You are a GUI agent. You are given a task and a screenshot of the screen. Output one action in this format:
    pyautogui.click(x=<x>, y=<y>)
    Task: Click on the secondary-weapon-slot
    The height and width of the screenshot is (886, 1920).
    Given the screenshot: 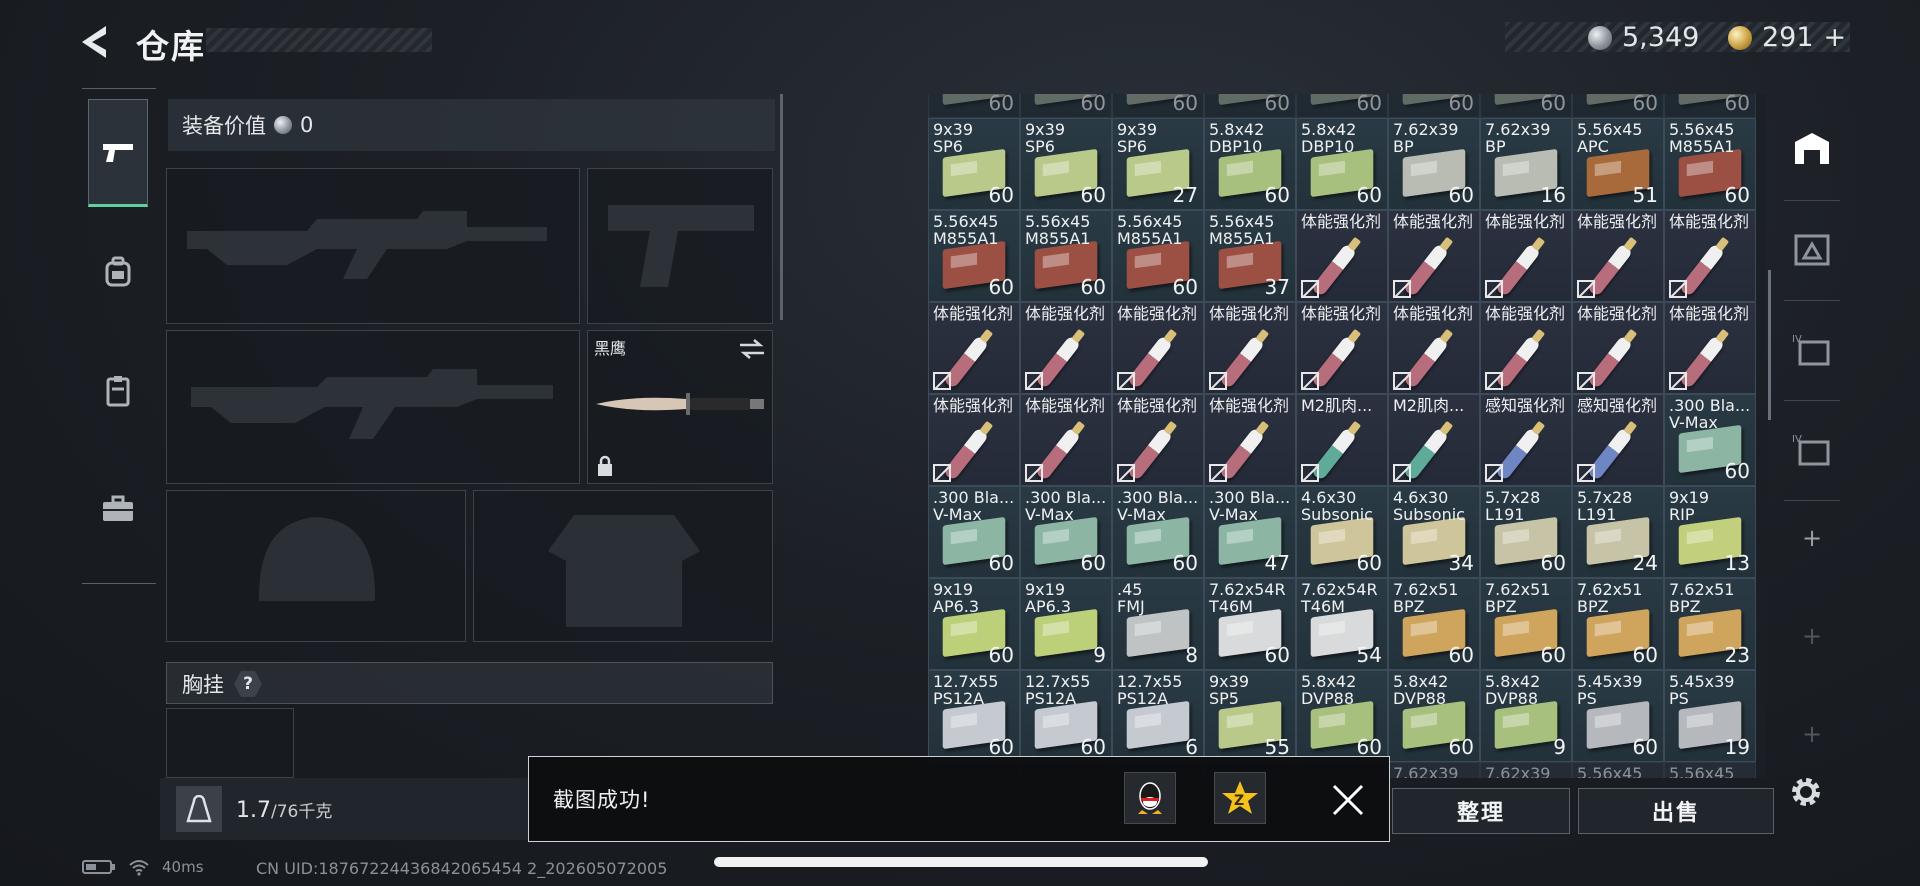 What is the action you would take?
    pyautogui.click(x=373, y=407)
    